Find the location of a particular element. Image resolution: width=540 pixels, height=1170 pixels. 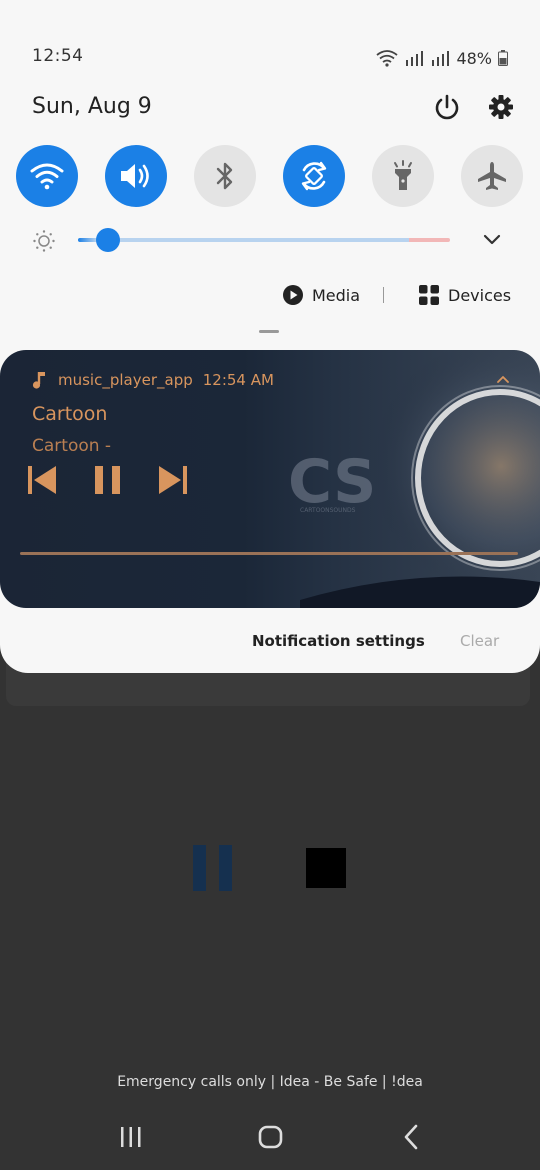

chevron-down-icon is located at coordinates (492, 240).